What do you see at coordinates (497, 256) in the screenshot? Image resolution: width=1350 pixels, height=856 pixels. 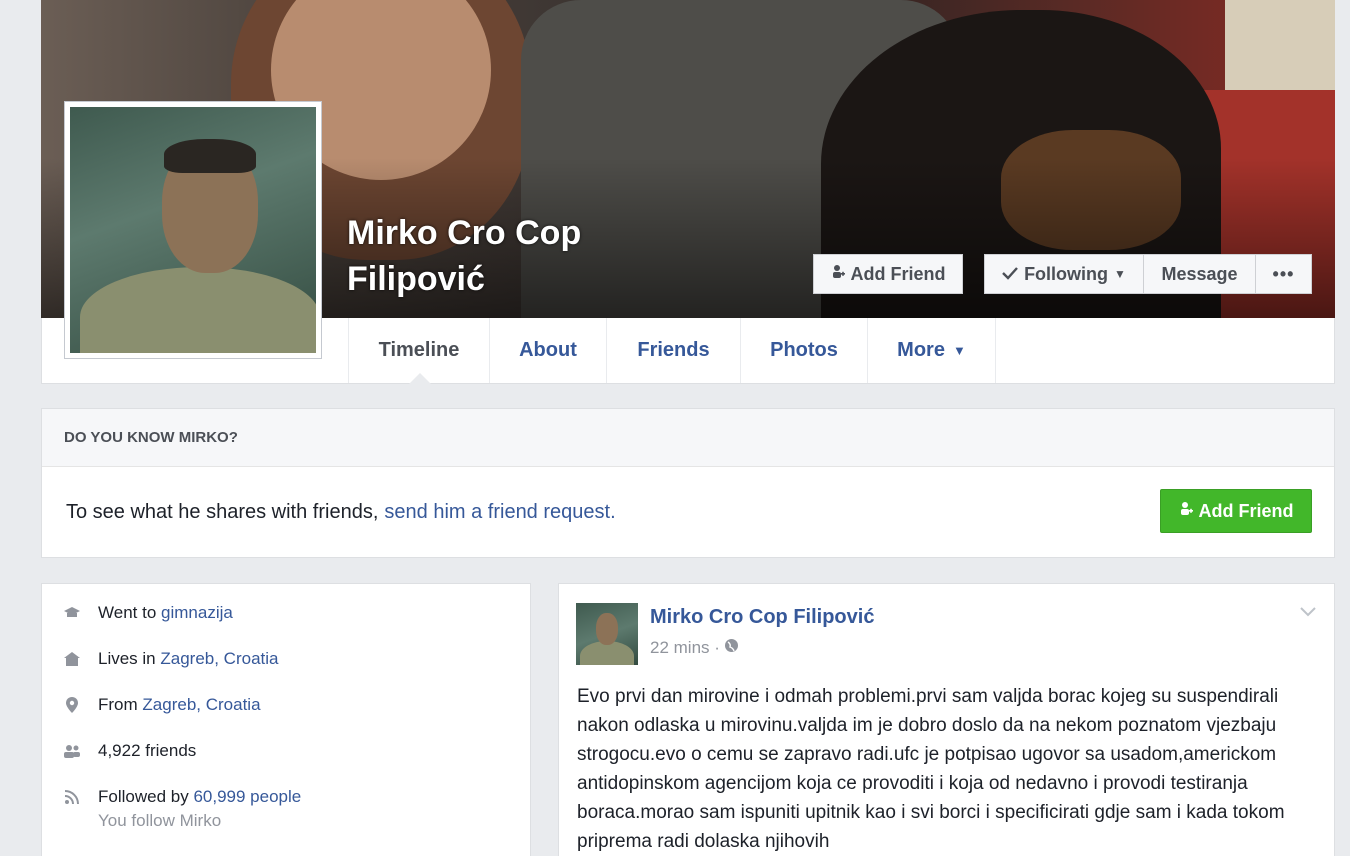 I see `profile-name: Mirko Cro Cop Filipović` at bounding box center [497, 256].